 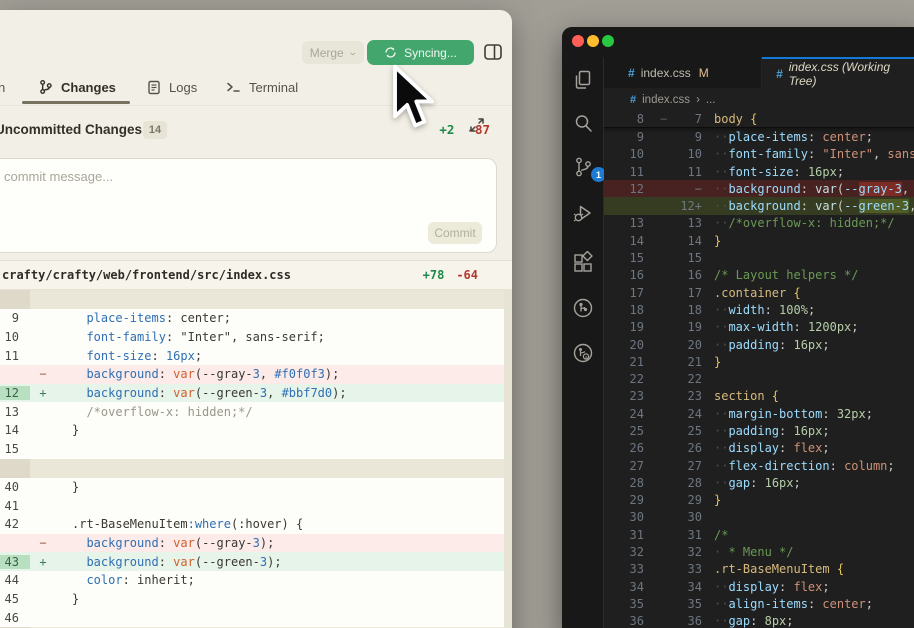 I want to click on code-token: );, so click(x=339, y=393).